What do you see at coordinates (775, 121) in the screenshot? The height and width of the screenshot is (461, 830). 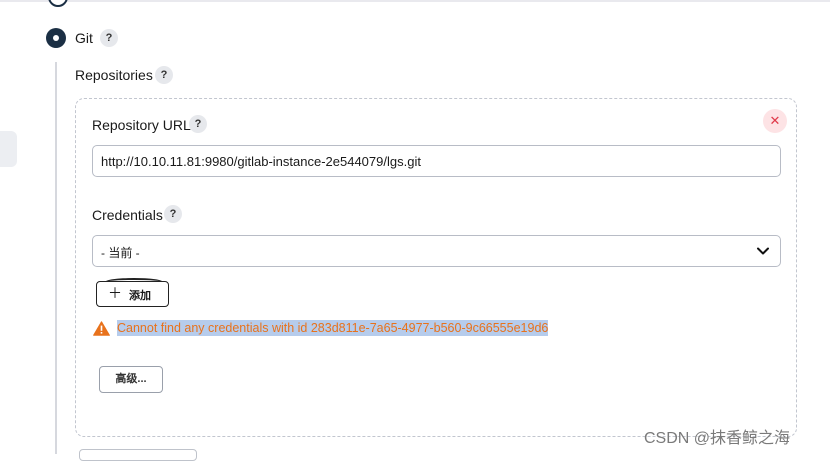 I see `close-icon: ✕` at bounding box center [775, 121].